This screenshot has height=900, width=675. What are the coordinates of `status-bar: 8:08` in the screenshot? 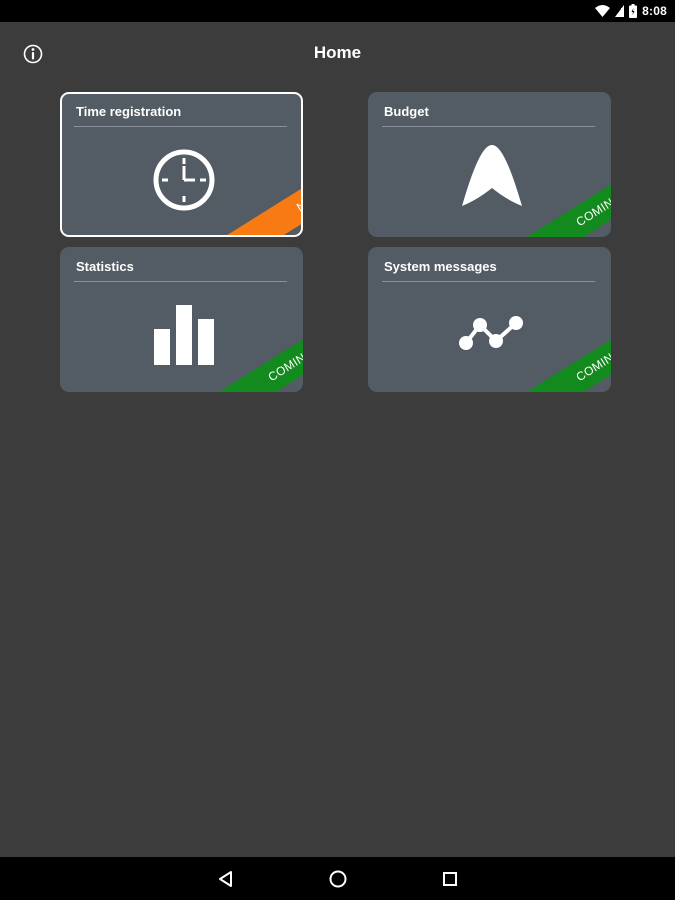 It's located at (337, 11).